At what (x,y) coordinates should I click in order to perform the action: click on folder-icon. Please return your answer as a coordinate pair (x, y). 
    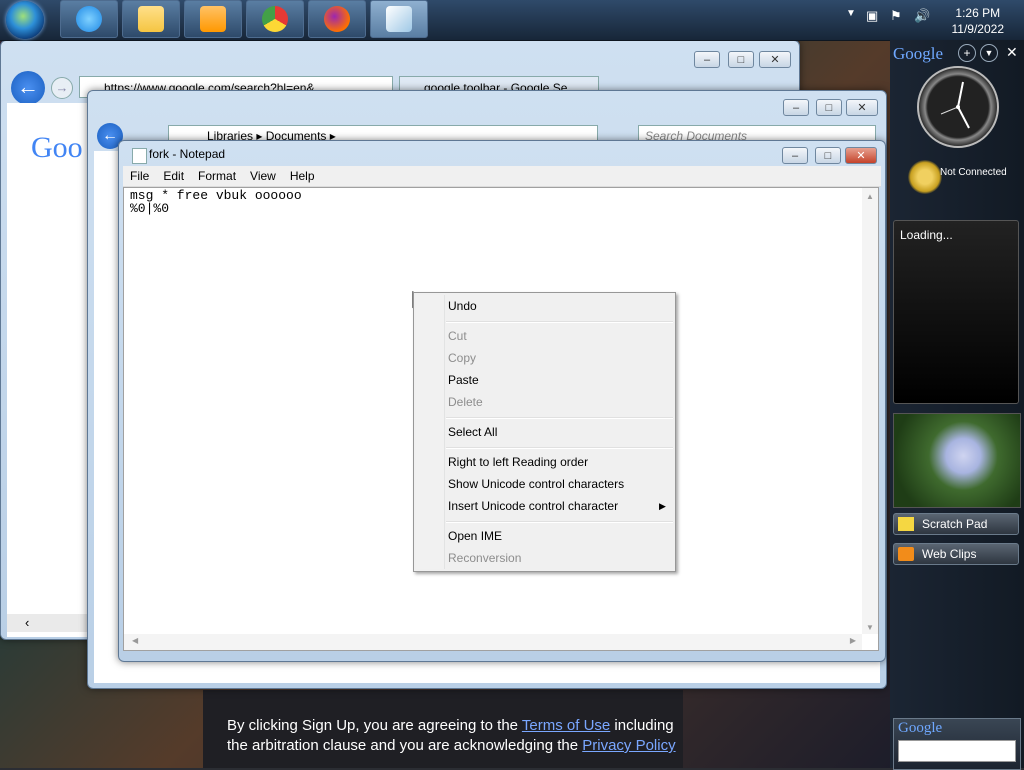
    Looking at the image, I should click on (151, 19).